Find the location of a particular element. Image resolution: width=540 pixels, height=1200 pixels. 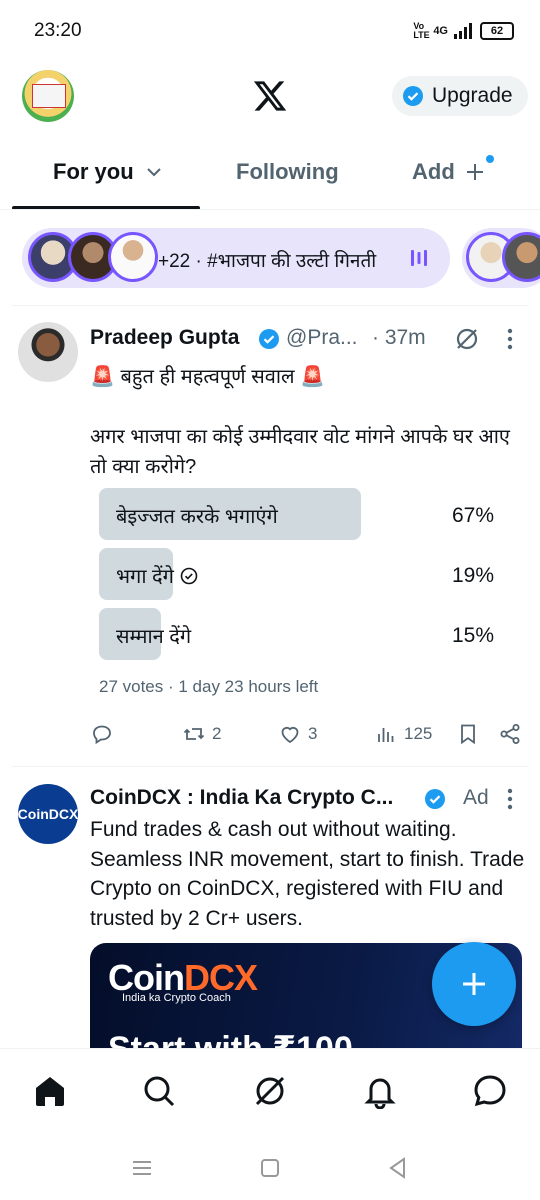

check-circle-icon is located at coordinates (189, 575).